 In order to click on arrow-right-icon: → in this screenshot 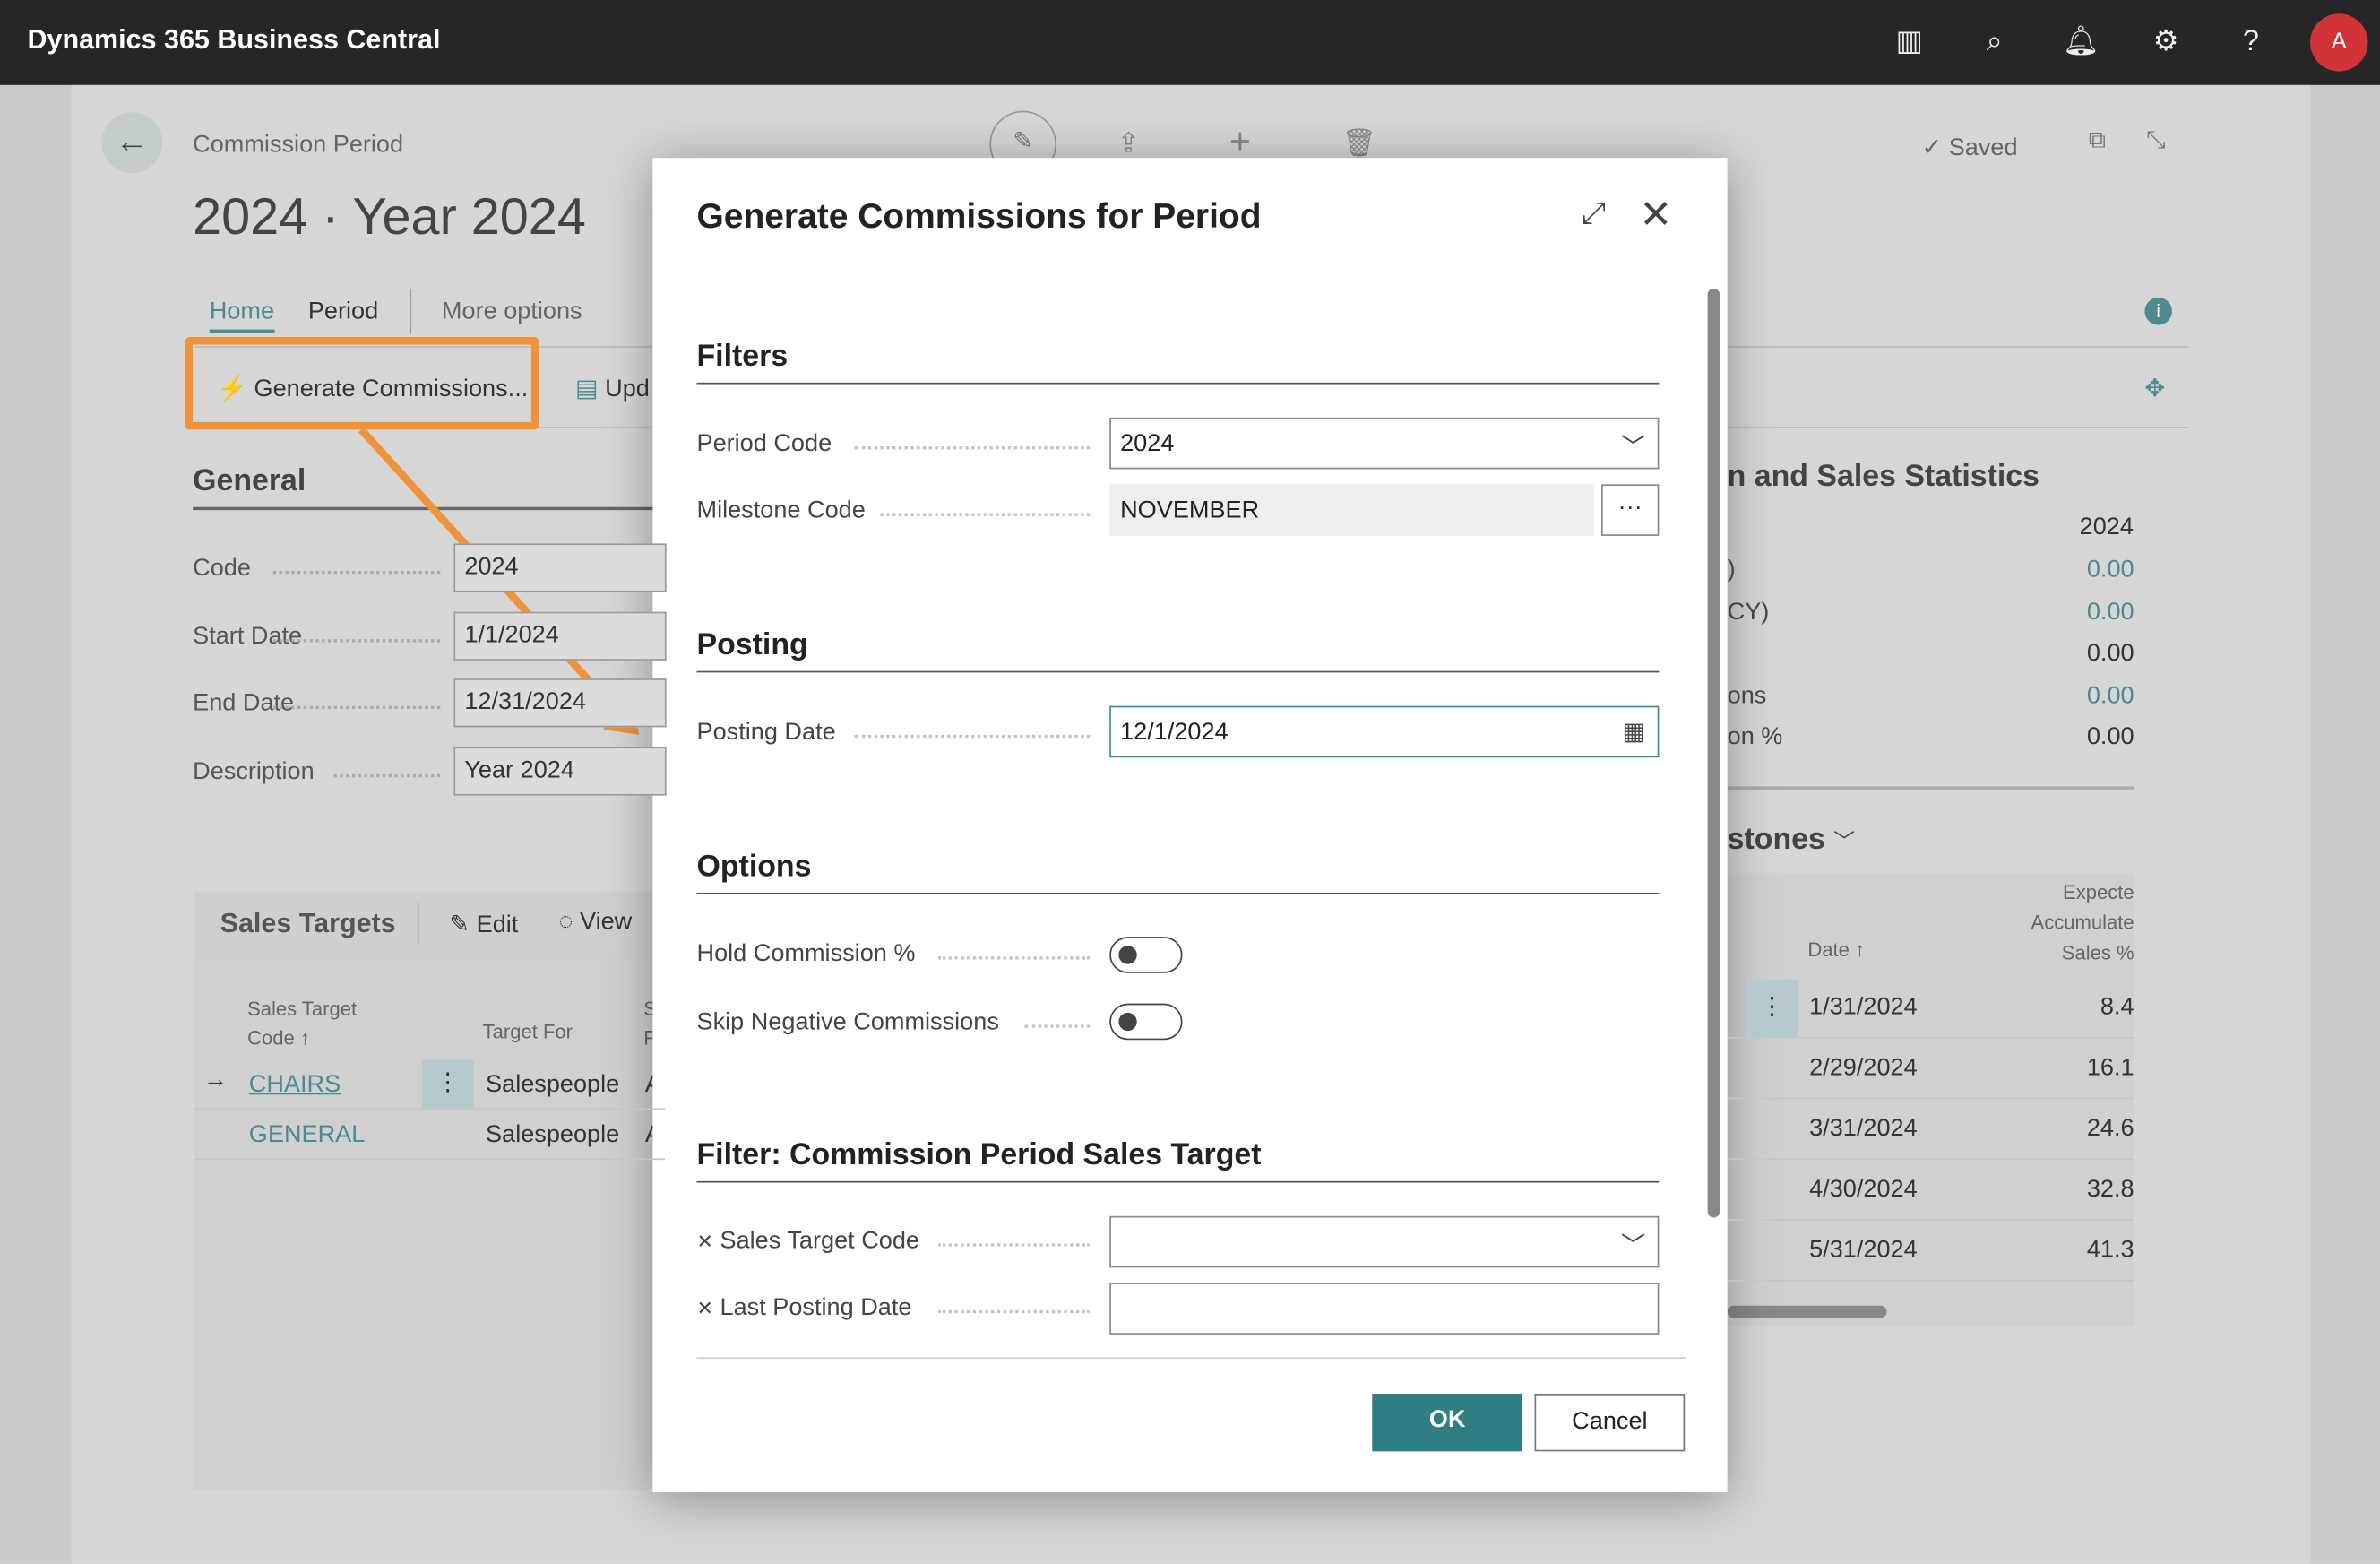, I will do `click(216, 1080)`.